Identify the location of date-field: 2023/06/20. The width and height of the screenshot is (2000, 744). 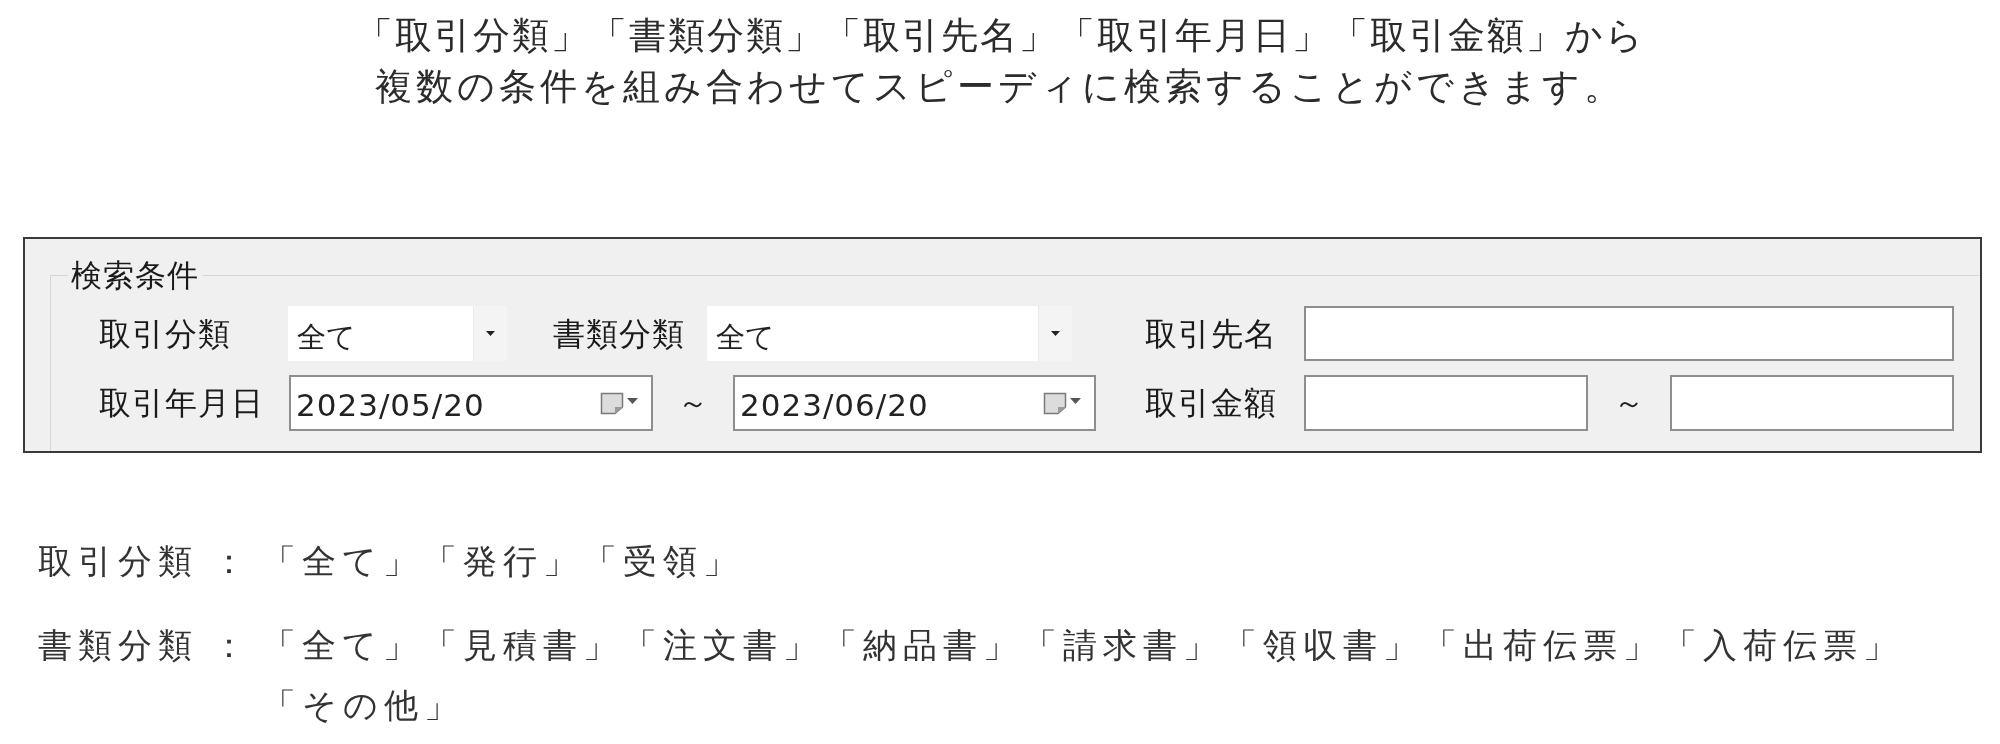
(914, 403).